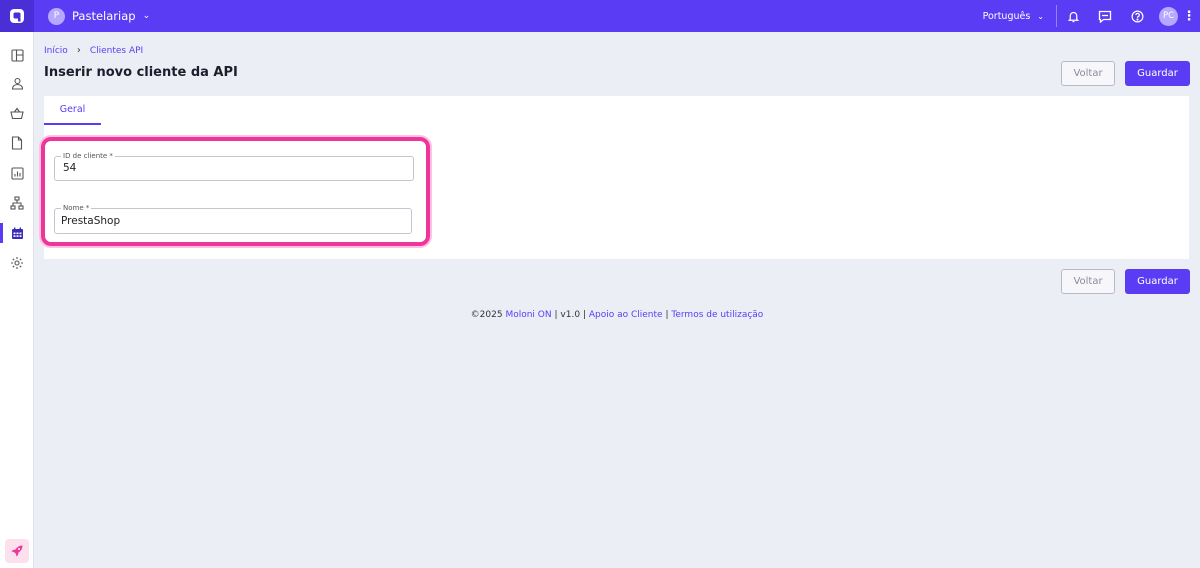 The height and width of the screenshot is (568, 1200). I want to click on chevron-right-icon: ›, so click(78, 50).